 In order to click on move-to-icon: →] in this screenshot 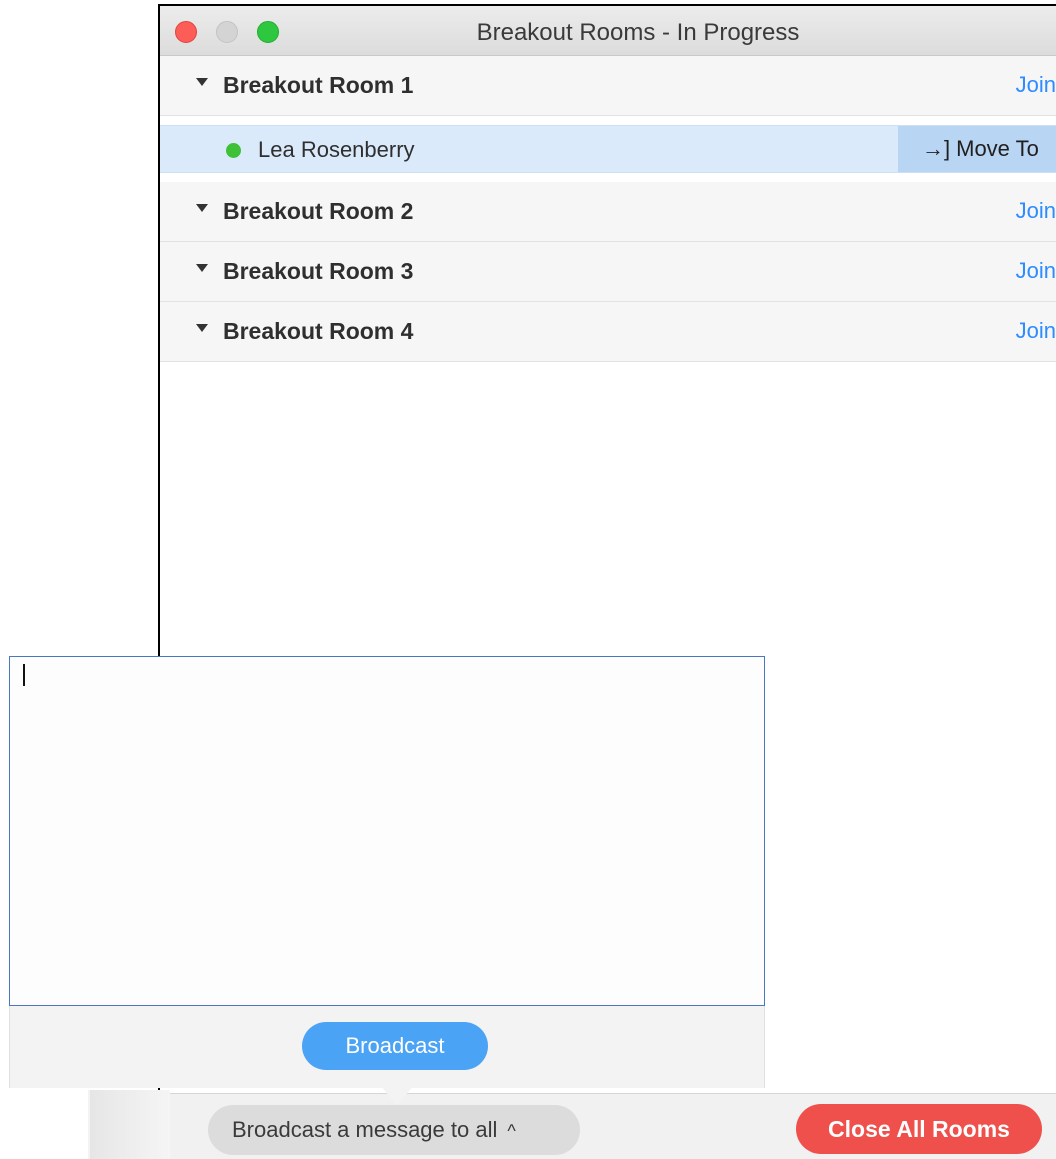, I will do `click(936, 148)`.